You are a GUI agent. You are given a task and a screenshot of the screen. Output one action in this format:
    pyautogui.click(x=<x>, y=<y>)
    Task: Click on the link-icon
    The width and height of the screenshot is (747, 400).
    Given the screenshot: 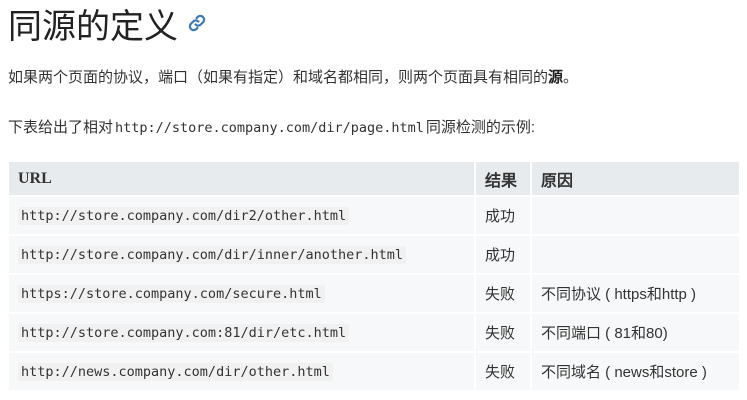 What is the action you would take?
    pyautogui.click(x=197, y=23)
    